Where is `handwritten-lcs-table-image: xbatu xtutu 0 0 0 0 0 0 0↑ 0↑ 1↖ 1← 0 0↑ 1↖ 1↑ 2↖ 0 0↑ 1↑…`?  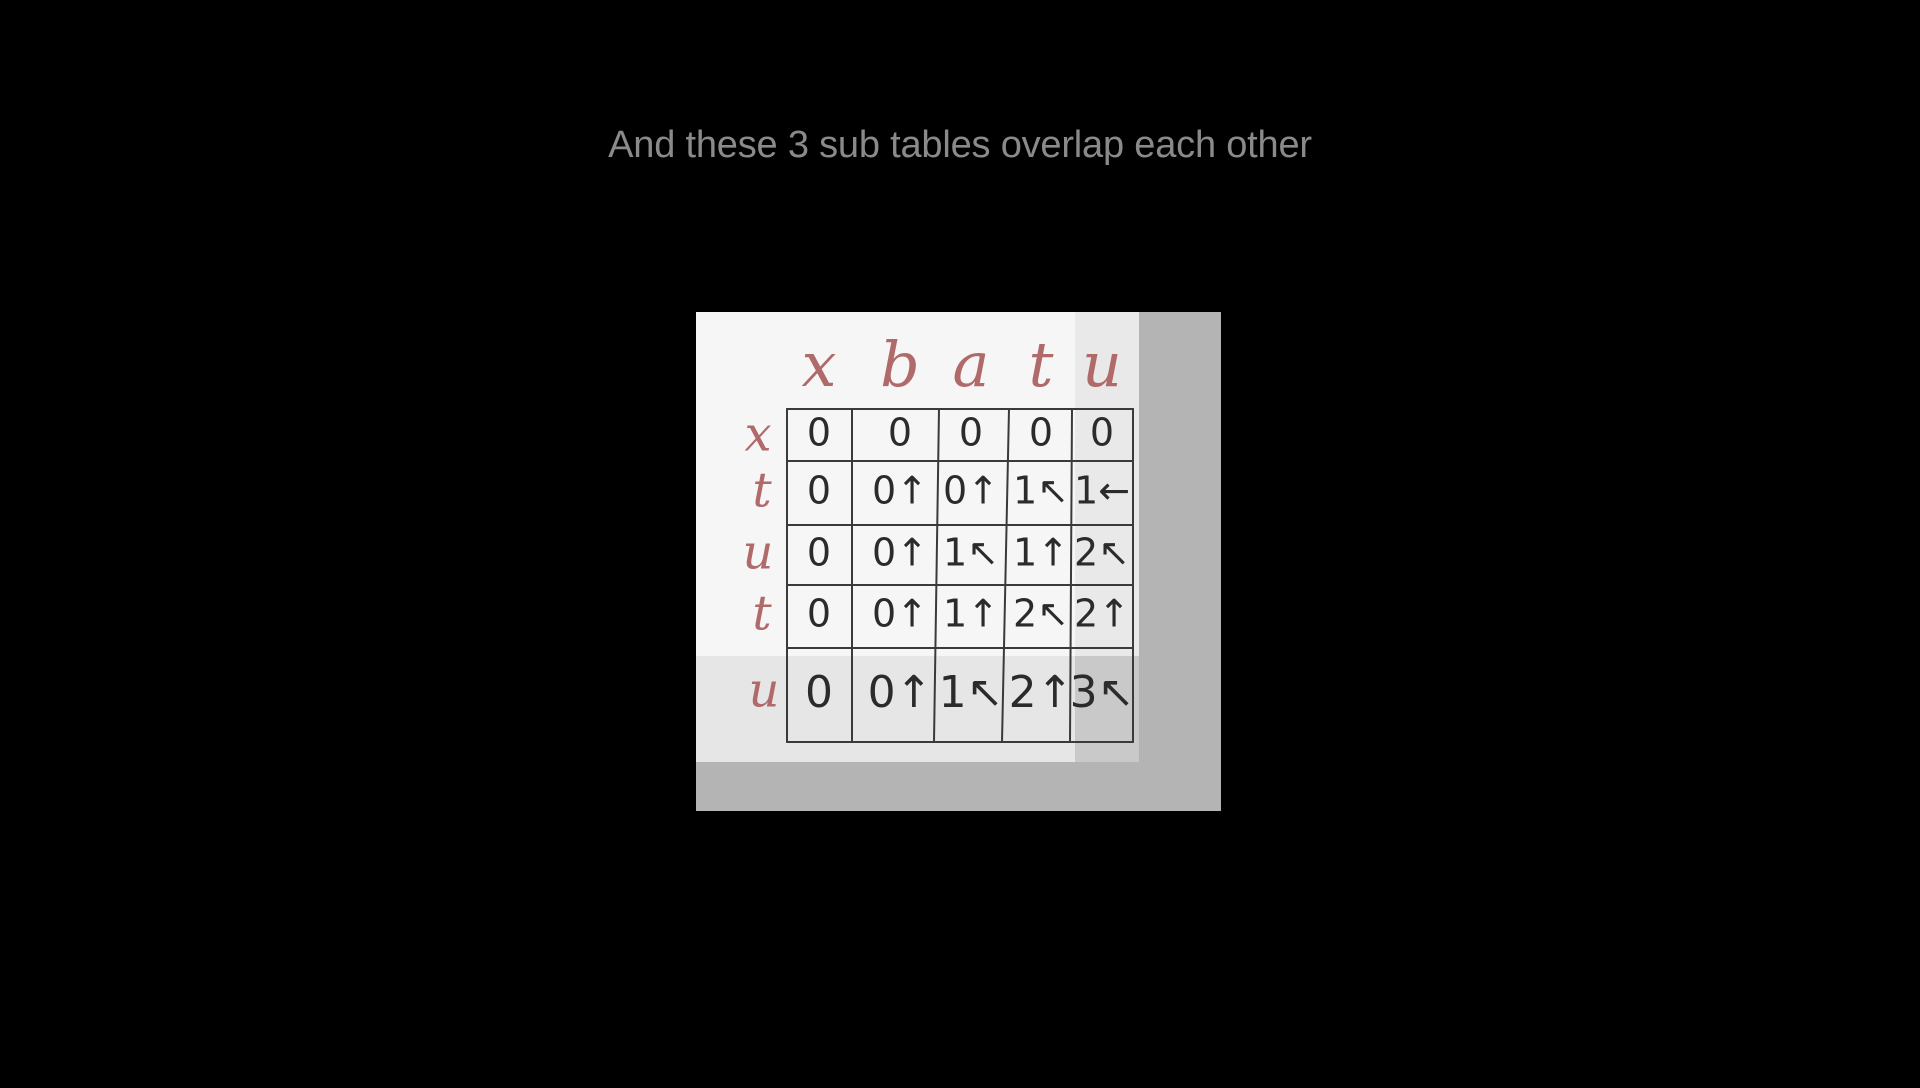 handwritten-lcs-table-image: xbatu xtutu 0 0 0 0 0 0 0↑ 0↑ 1↖ 1← 0 0↑ 1↖ 1↑ 2↖ 0 0↑ 1↑… is located at coordinates (958, 561).